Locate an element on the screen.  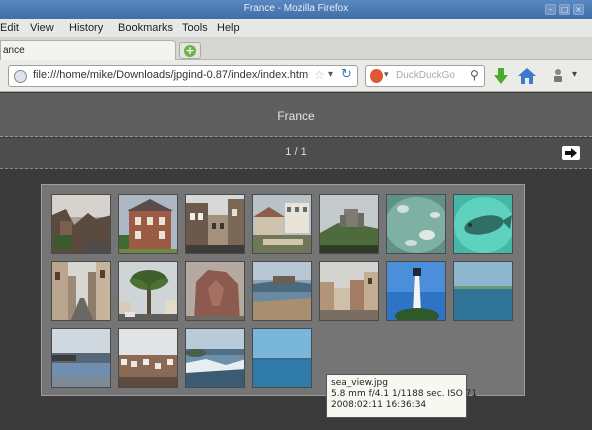
gallery-header: France is located at coordinates (296, 115).